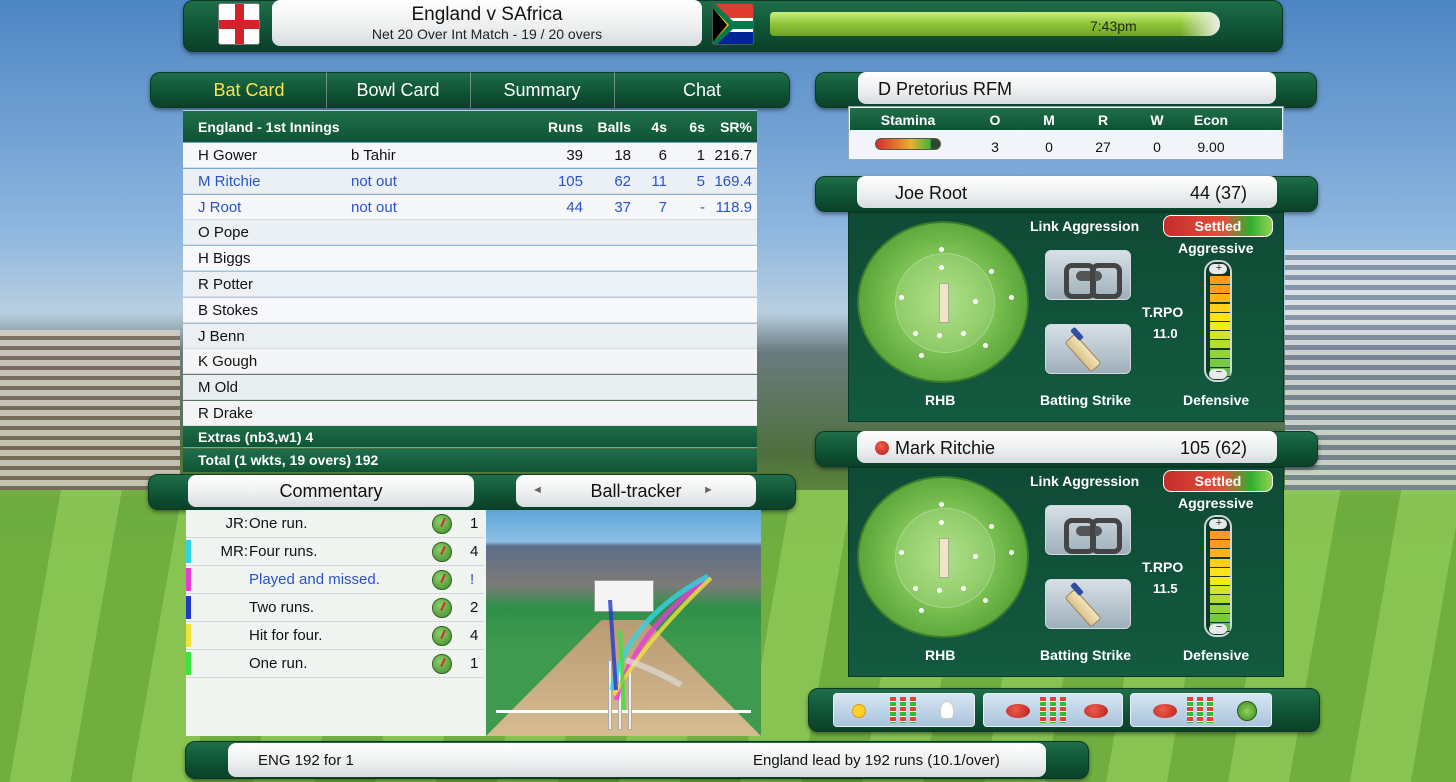 Image resolution: width=1456 pixels, height=782 pixels. What do you see at coordinates (702, 90) in the screenshot?
I see `tab-chat: Chat` at bounding box center [702, 90].